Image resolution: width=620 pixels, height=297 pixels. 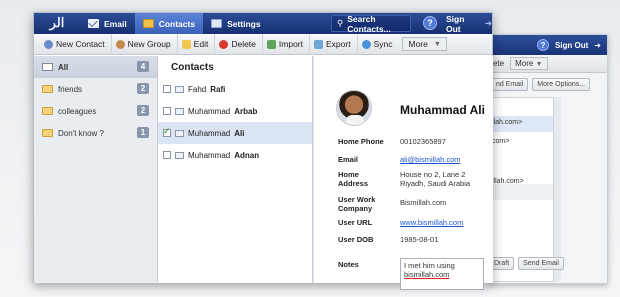 What do you see at coordinates (423, 141) in the screenshot?
I see `home-phone-value: 00102365897` at bounding box center [423, 141].